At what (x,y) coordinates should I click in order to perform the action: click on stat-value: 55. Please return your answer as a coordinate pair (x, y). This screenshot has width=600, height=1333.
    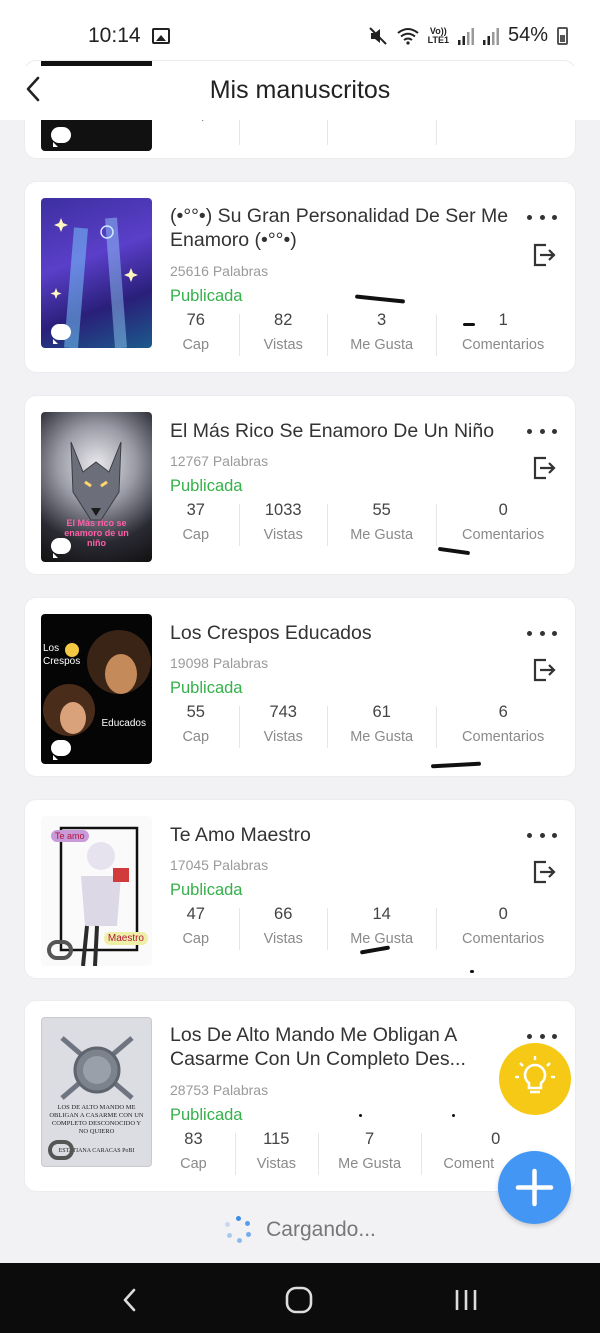
    Looking at the image, I should click on (195, 712).